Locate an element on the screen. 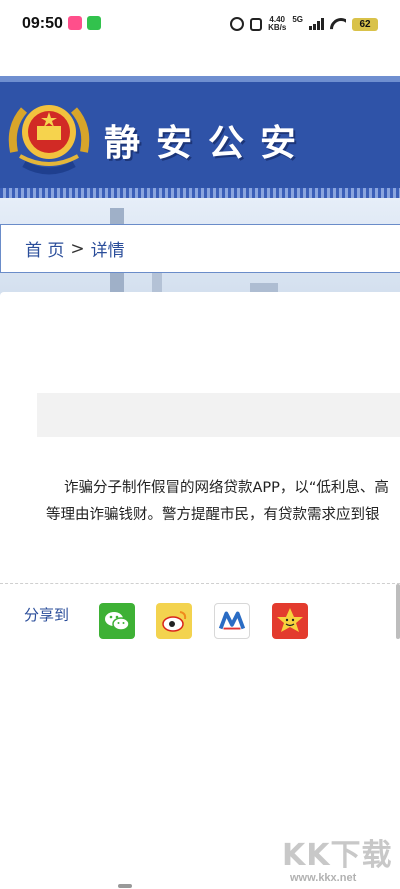 The image size is (400, 889). watermark-url: www.kkx.net is located at coordinates (323, 878).